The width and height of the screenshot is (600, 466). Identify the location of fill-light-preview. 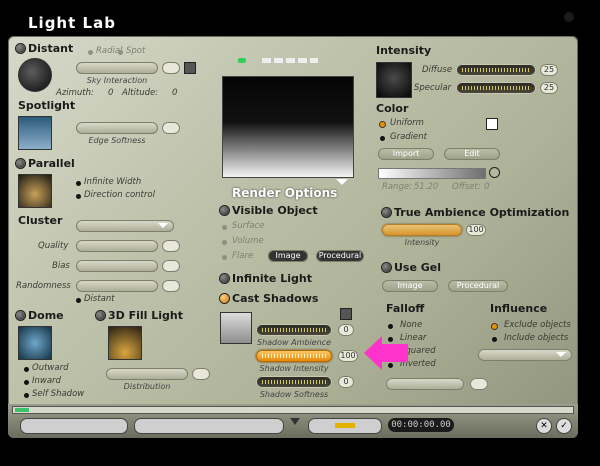
(125, 343).